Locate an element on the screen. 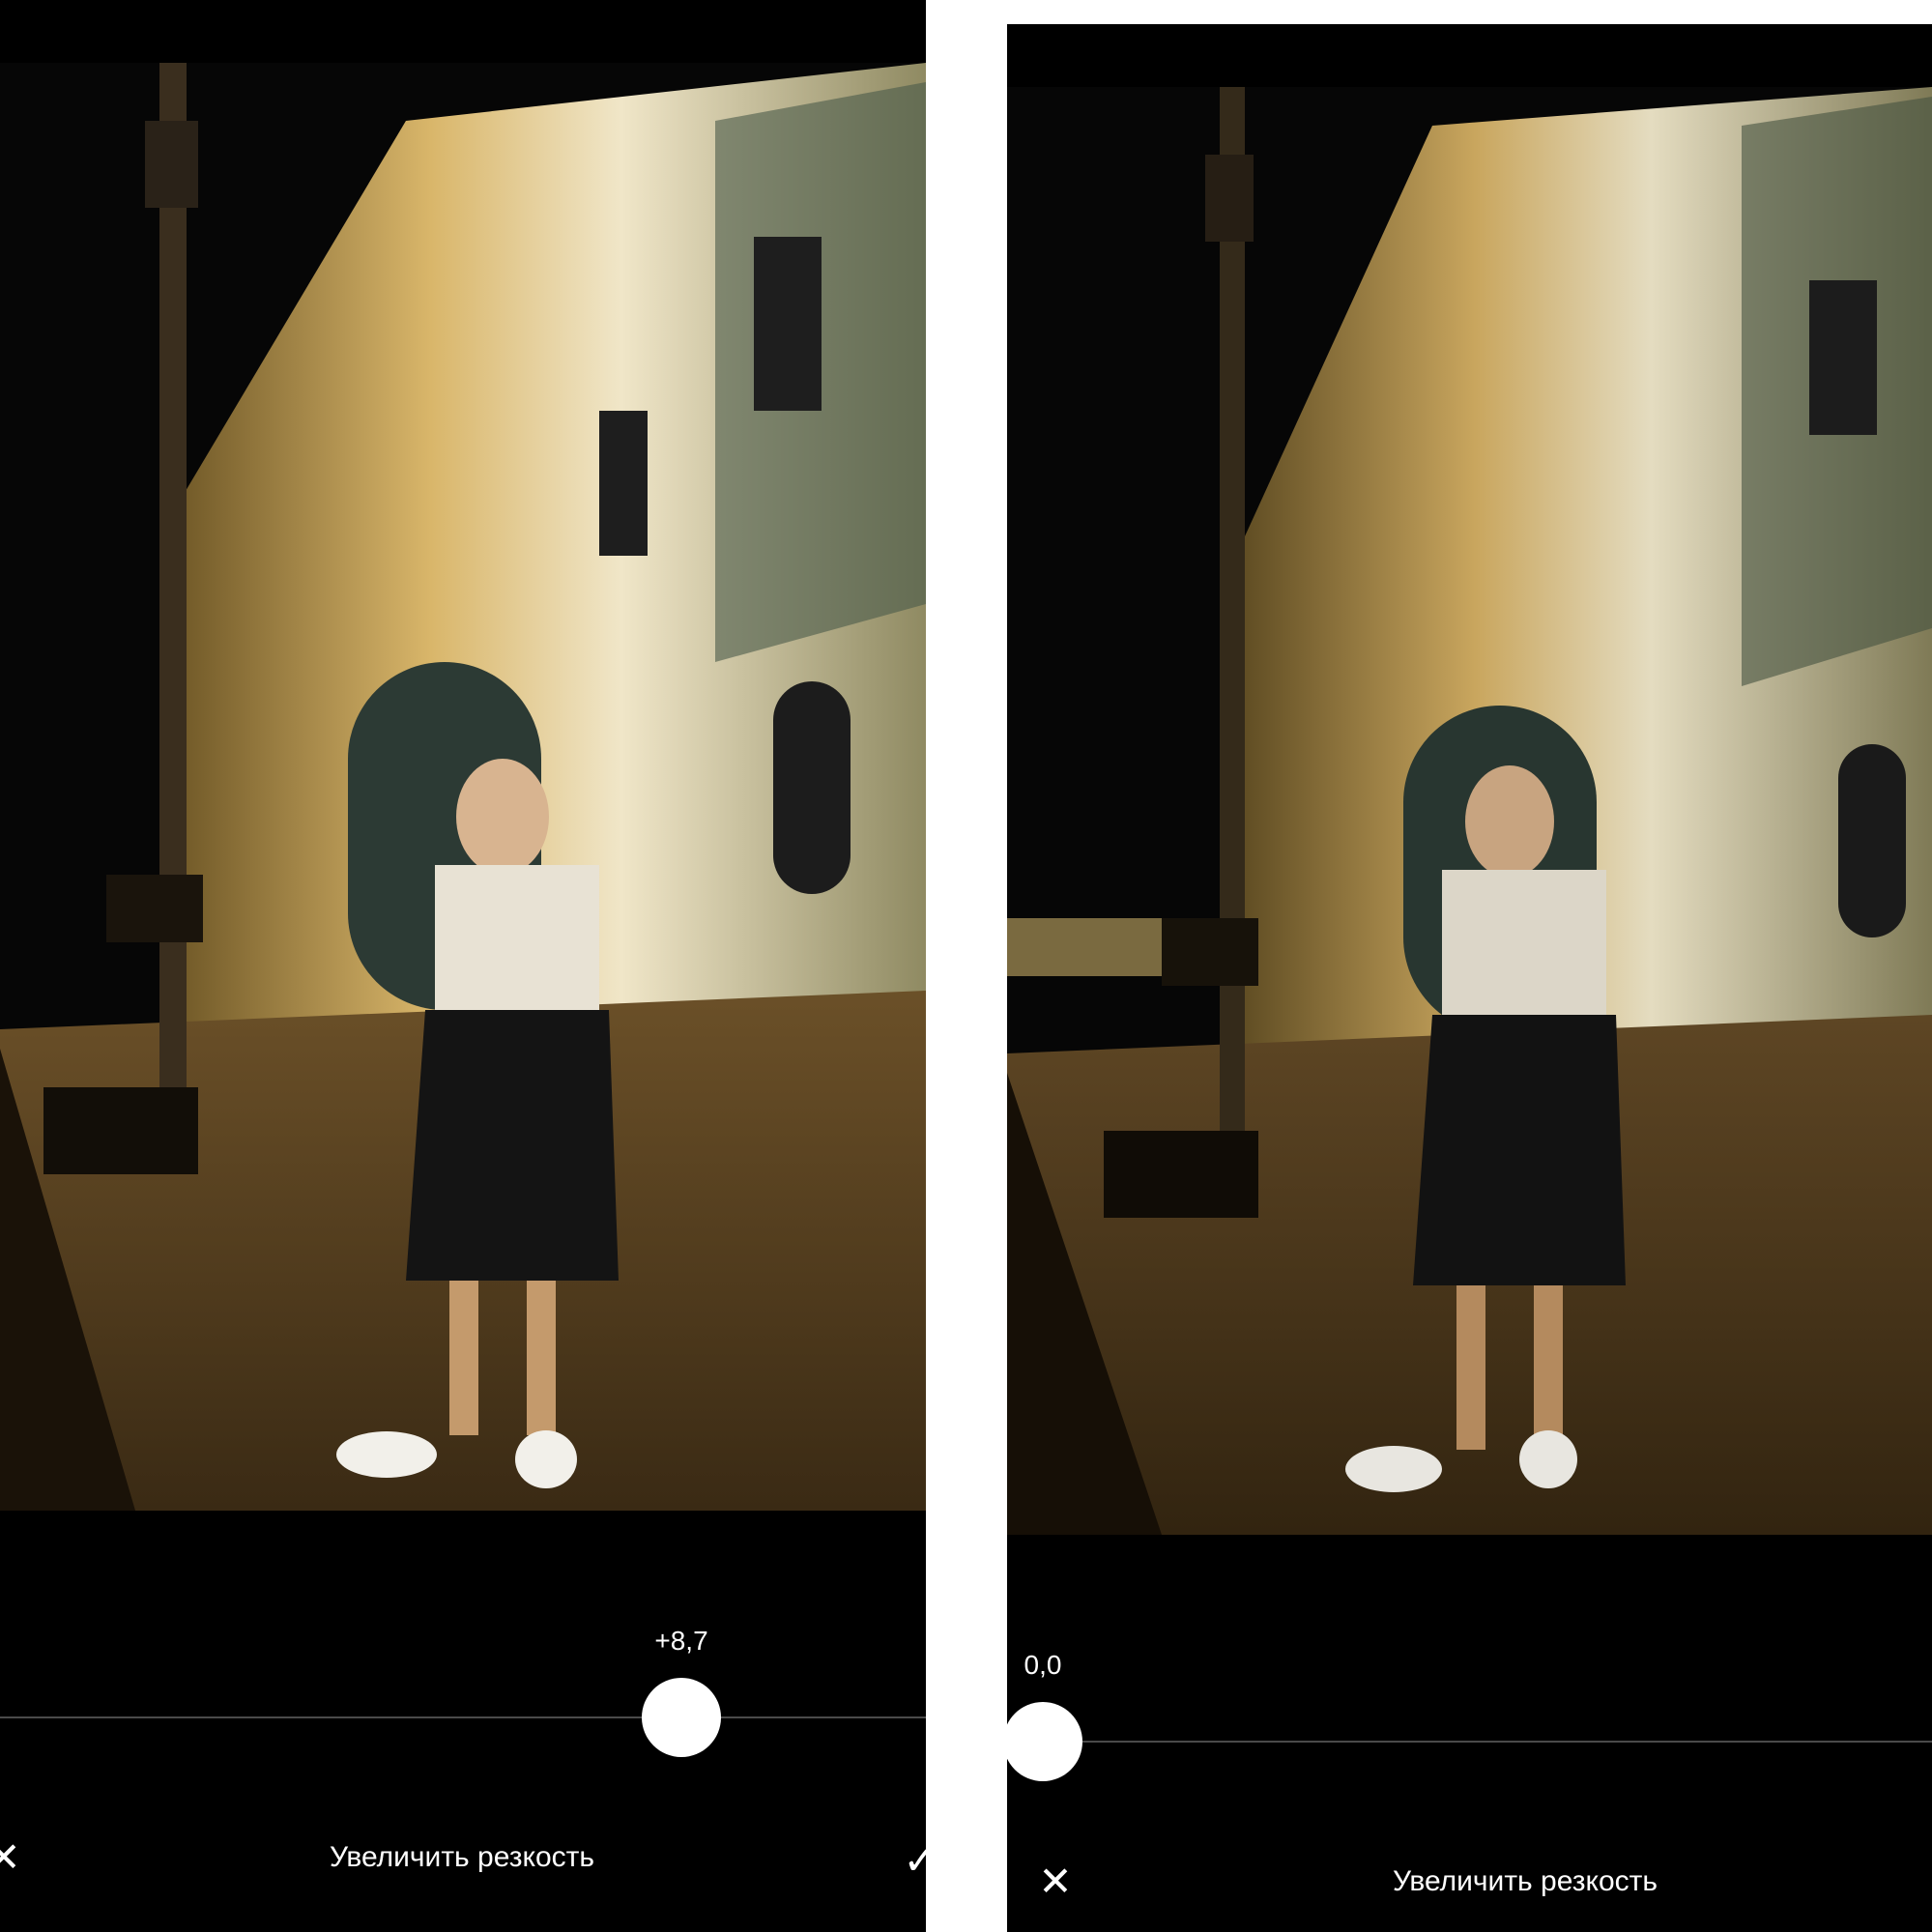 The image size is (1932, 1932). slider-value: 0,0 is located at coordinates (1043, 1665).